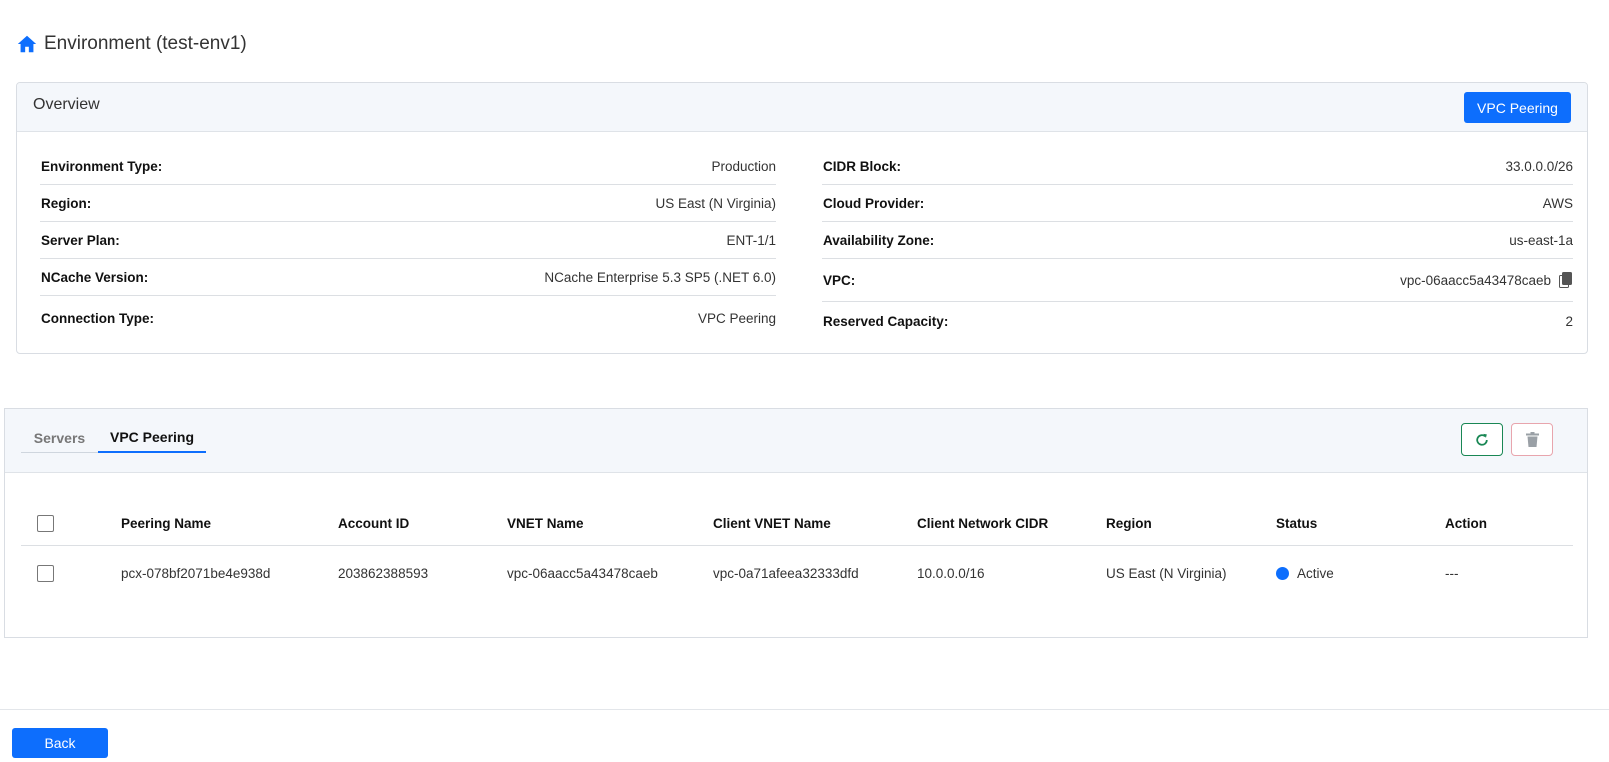 The image size is (1609, 762). What do you see at coordinates (1011, 523) in the screenshot?
I see `column-header: Client Network CIDR` at bounding box center [1011, 523].